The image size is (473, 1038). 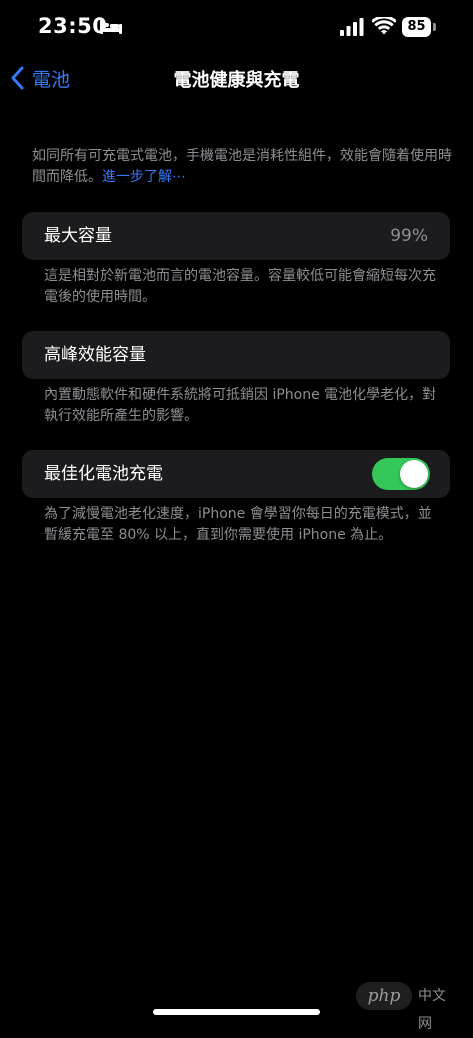 What do you see at coordinates (51, 79) in the screenshot?
I see `back-label: 電池` at bounding box center [51, 79].